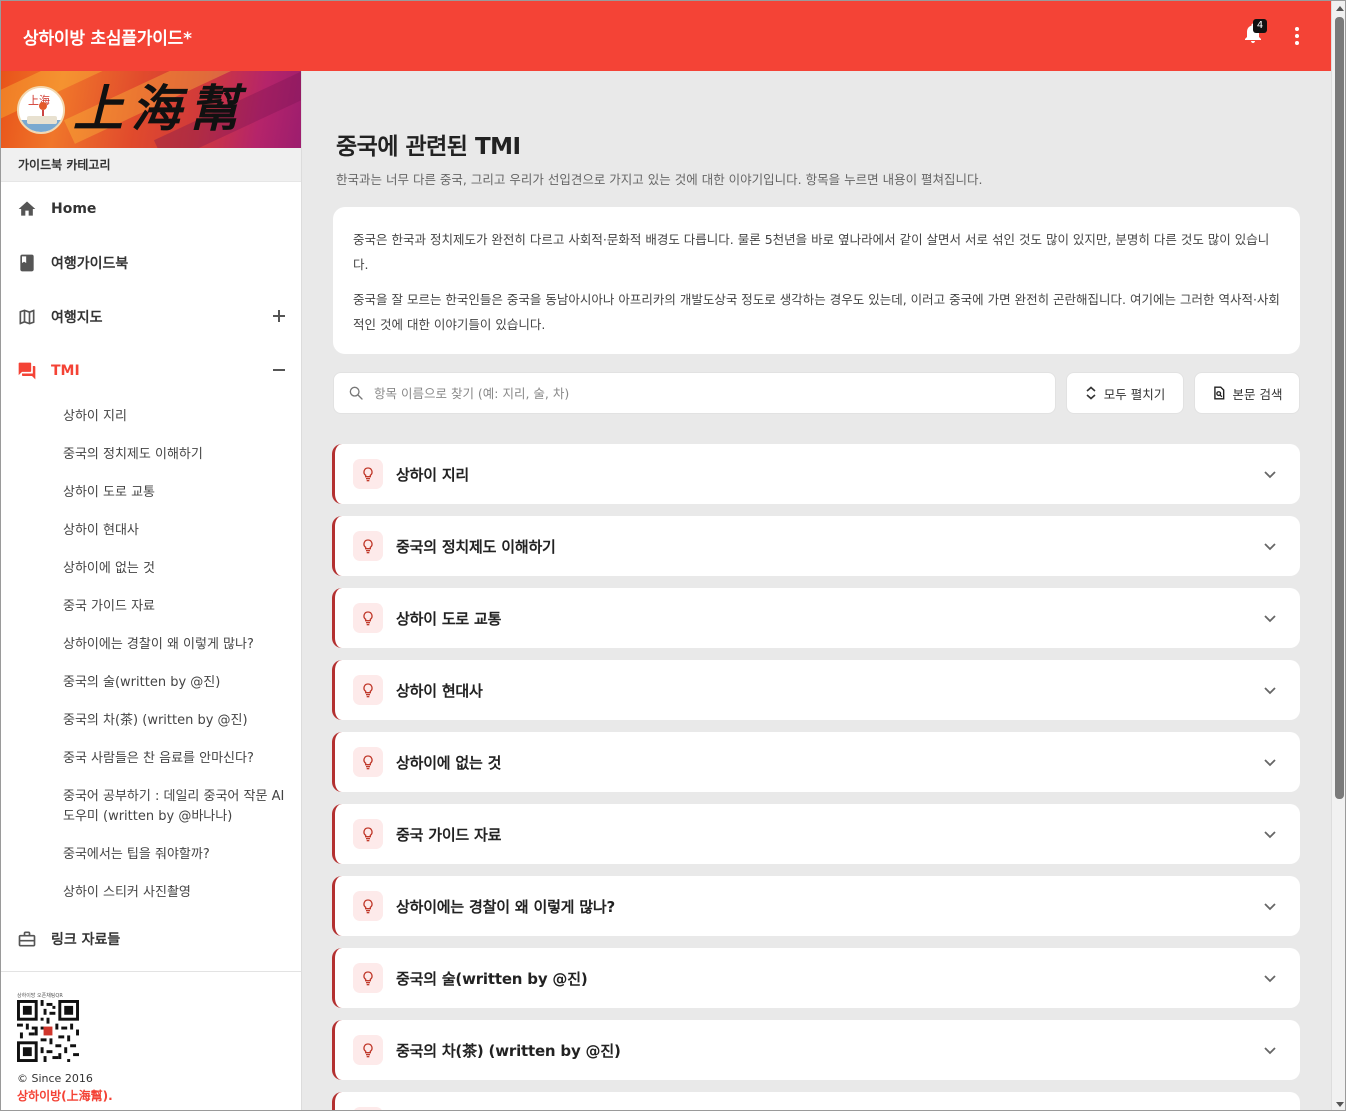 The width and height of the screenshot is (1346, 1111). What do you see at coordinates (816, 1050) in the screenshot?
I see `accordion-item: 중국의 차(茶) (written by @진)` at bounding box center [816, 1050].